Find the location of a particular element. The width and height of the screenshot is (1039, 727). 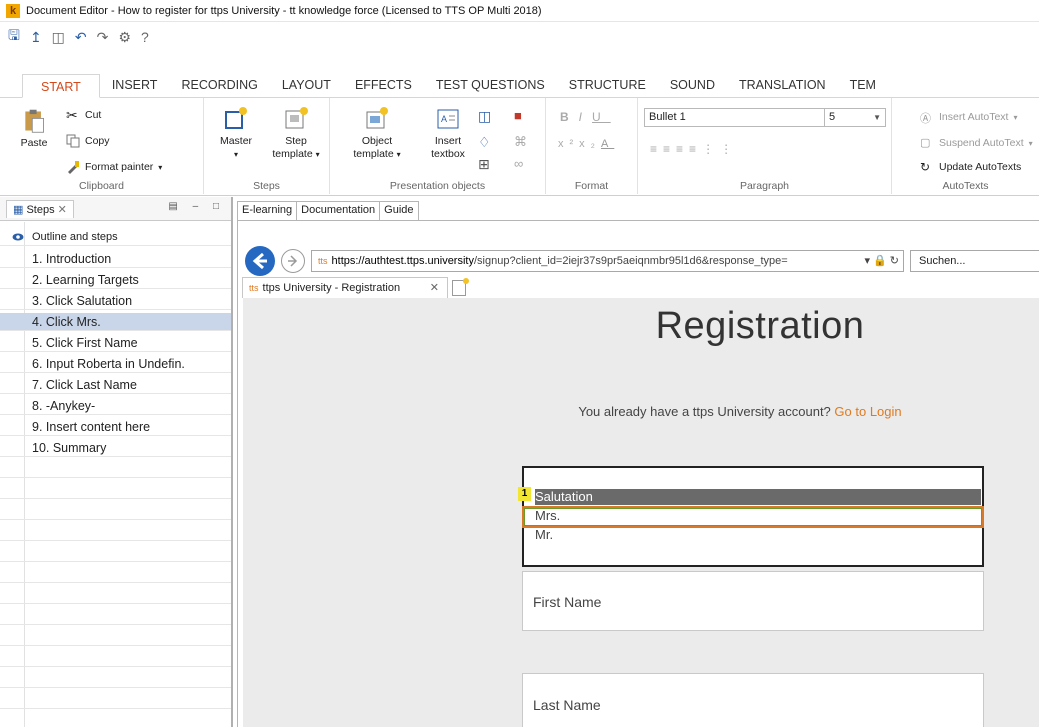

object-template-button: Object template ▾ is located at coordinates (377, 133).